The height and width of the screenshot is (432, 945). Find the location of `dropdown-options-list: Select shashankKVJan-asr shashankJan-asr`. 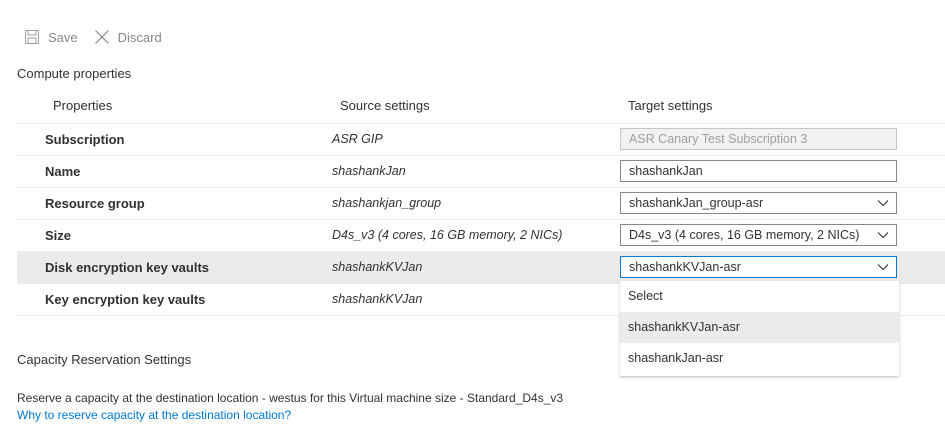

dropdown-options-list: Select shashankKVJan-asr shashankJan-asr is located at coordinates (759, 328).